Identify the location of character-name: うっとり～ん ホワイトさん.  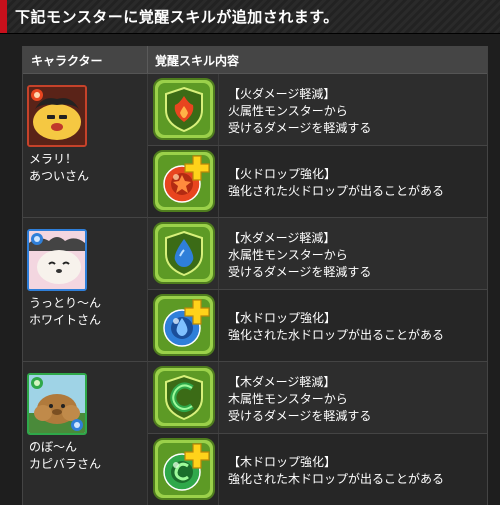
(65, 311).